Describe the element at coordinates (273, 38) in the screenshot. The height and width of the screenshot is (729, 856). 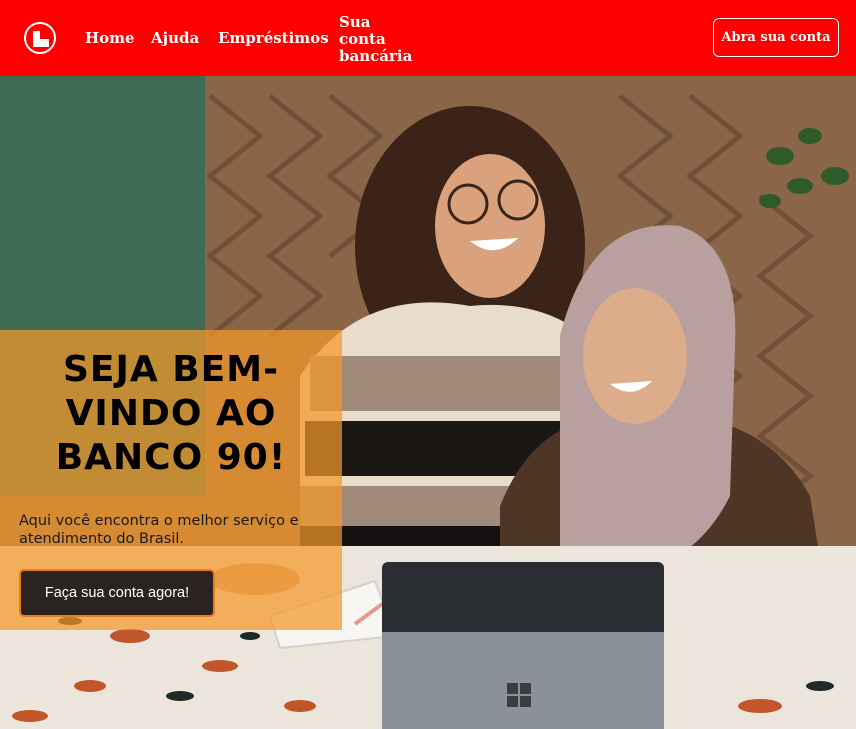
I see `nav-emprestimos-link: Empréstimos` at that location.